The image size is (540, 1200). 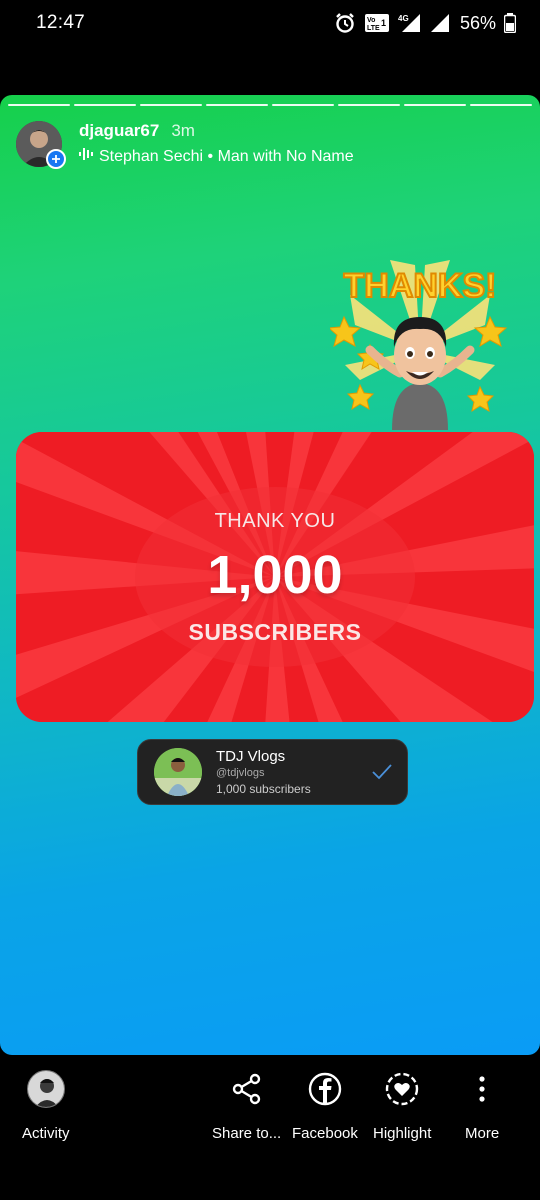 What do you see at coordinates (420, 286) in the screenshot?
I see `thanks-text: THANKS!` at bounding box center [420, 286].